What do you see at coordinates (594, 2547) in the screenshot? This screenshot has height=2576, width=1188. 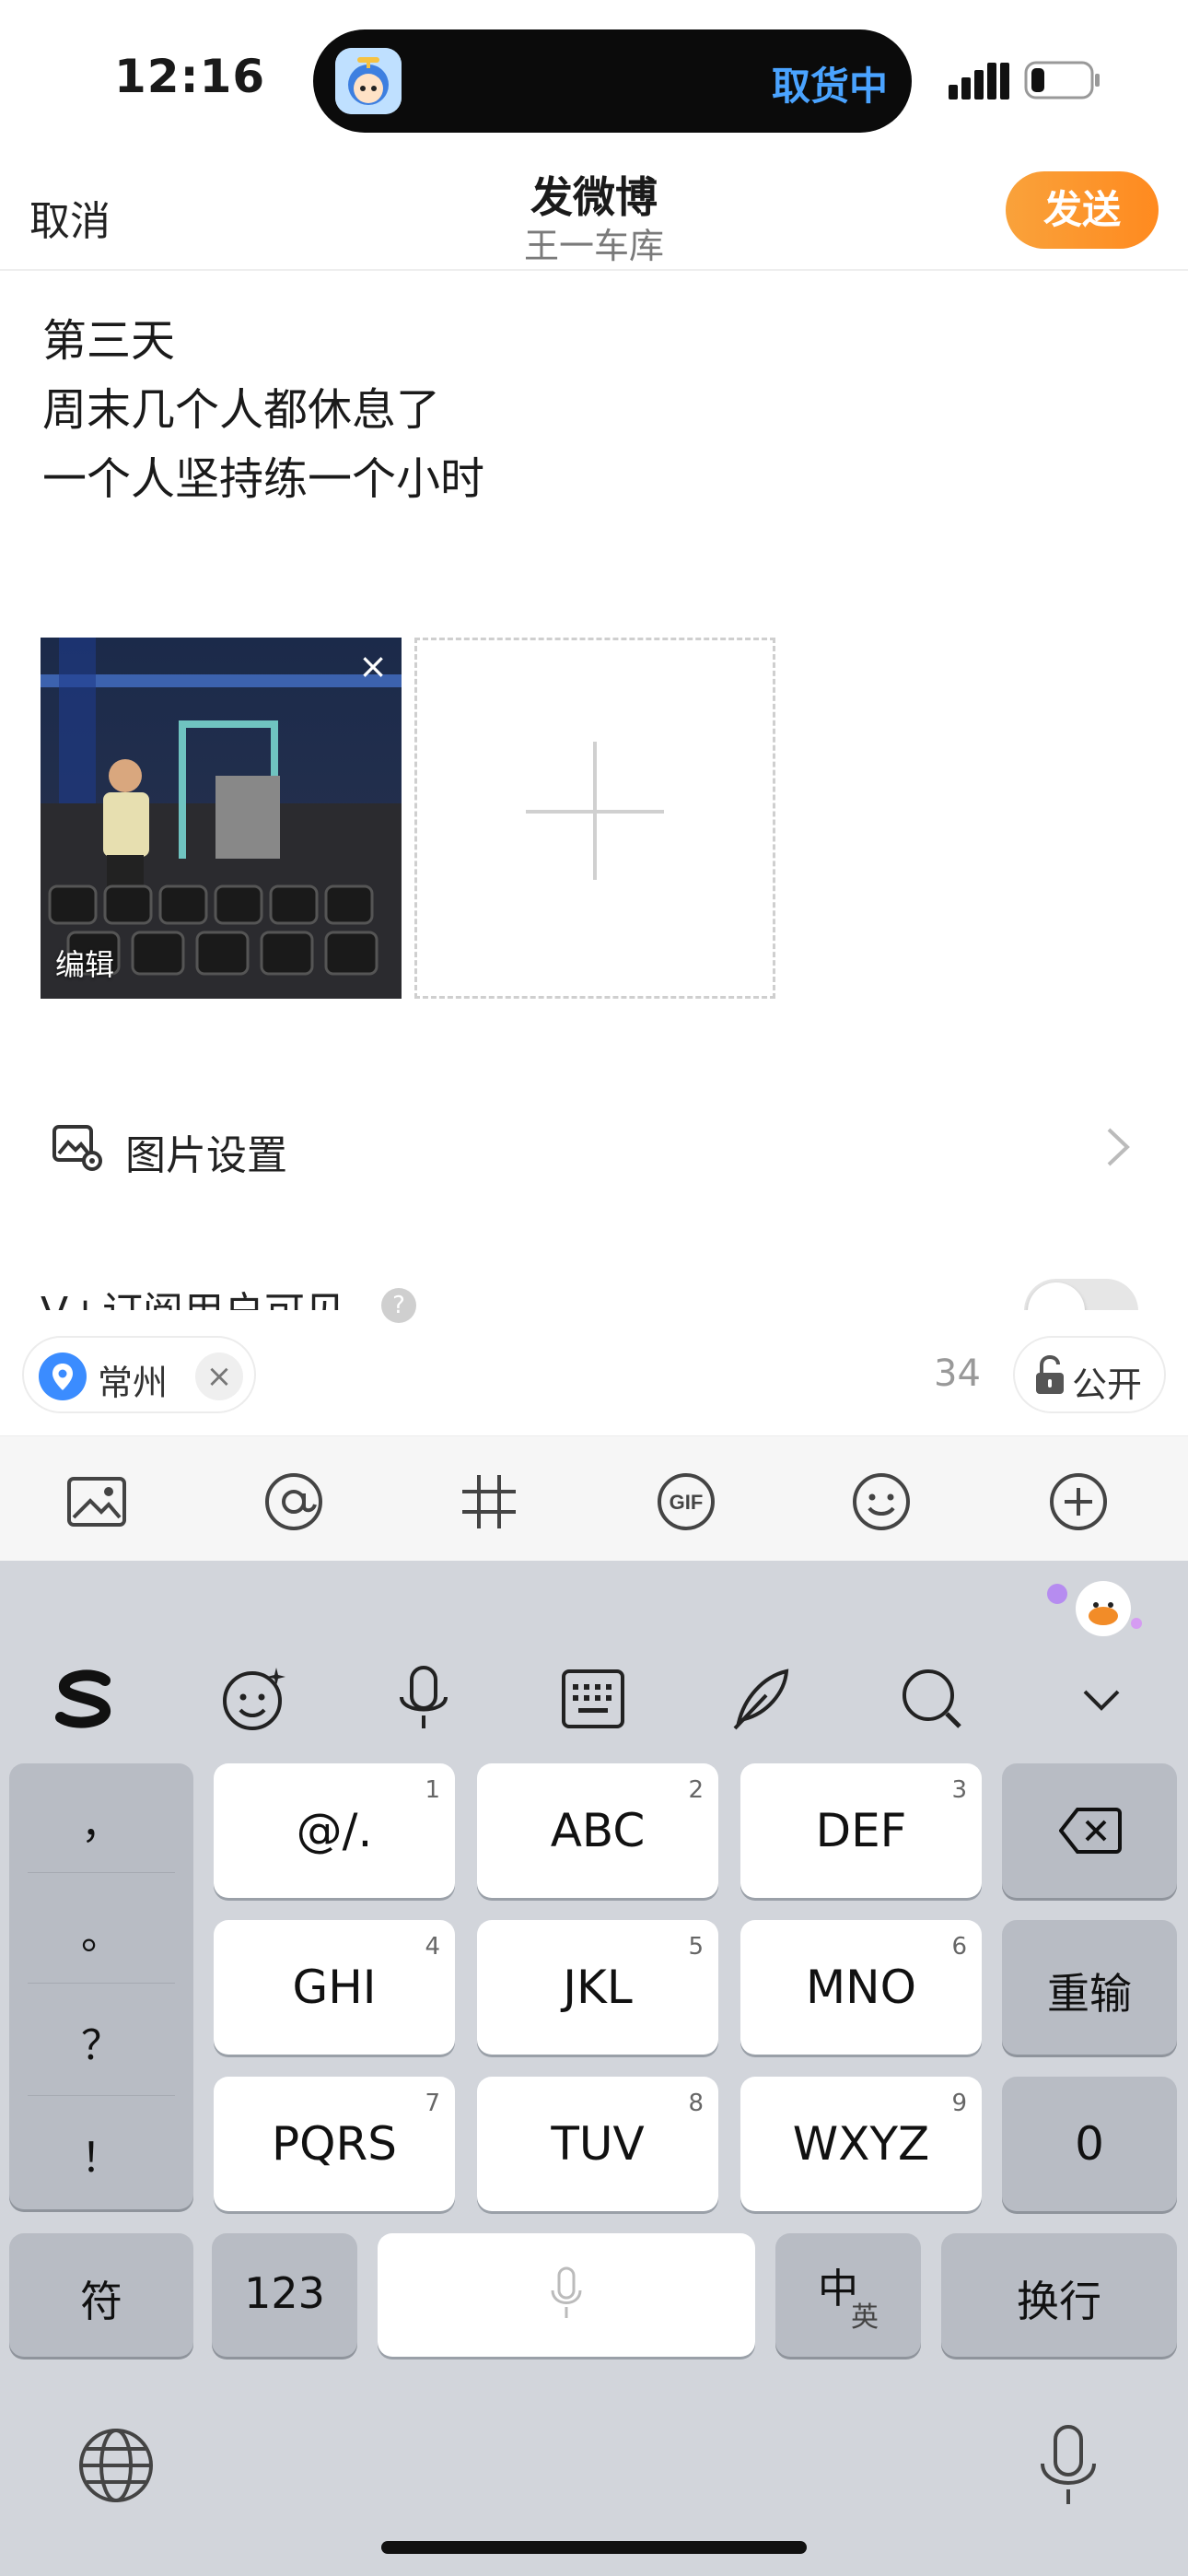 I see `home-indicator` at bounding box center [594, 2547].